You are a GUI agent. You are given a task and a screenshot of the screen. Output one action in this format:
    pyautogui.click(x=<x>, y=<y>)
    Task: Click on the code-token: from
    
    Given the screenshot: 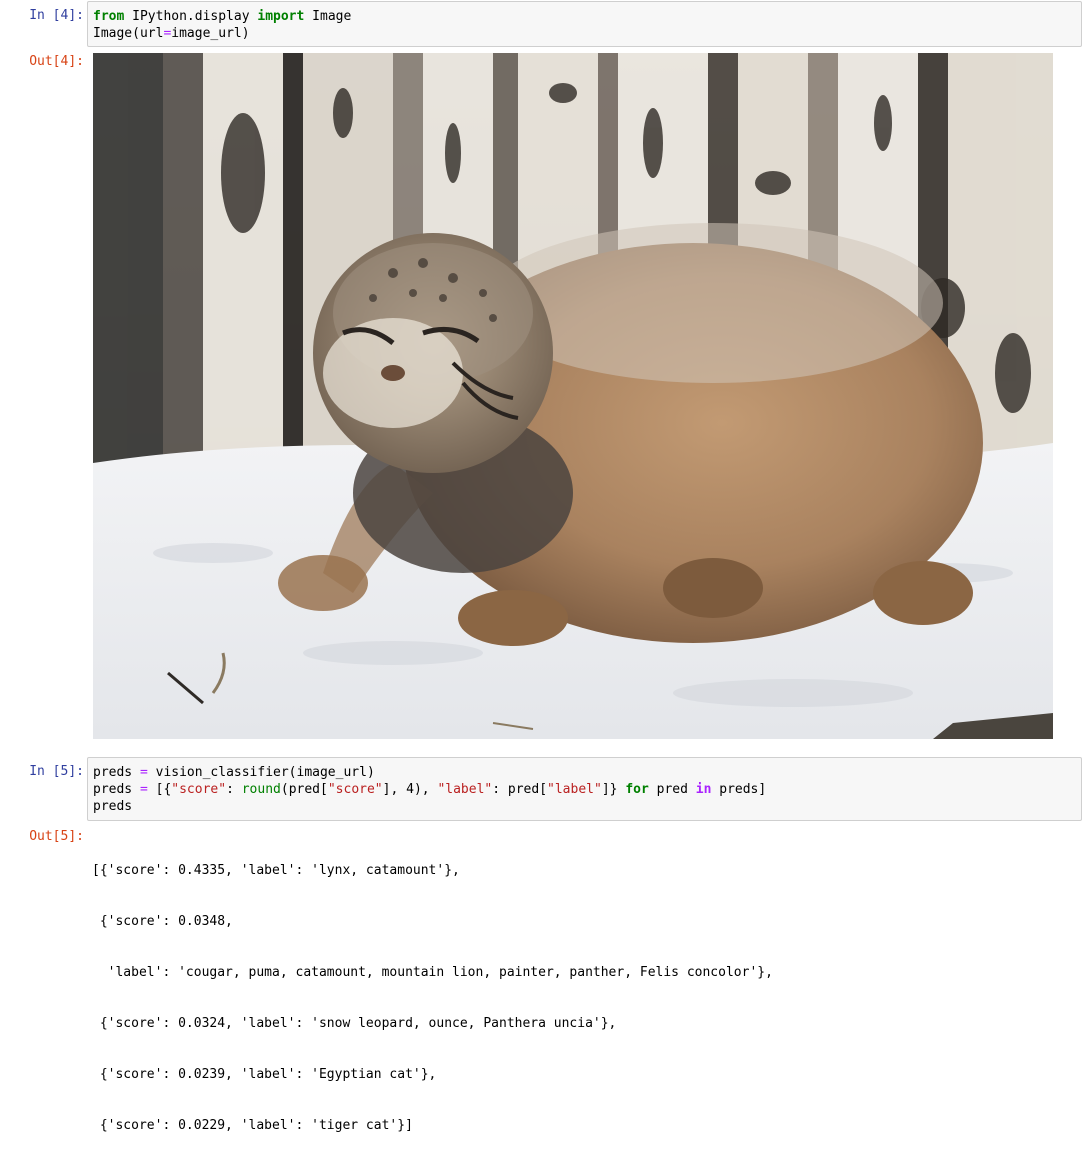 What is the action you would take?
    pyautogui.click(x=109, y=16)
    